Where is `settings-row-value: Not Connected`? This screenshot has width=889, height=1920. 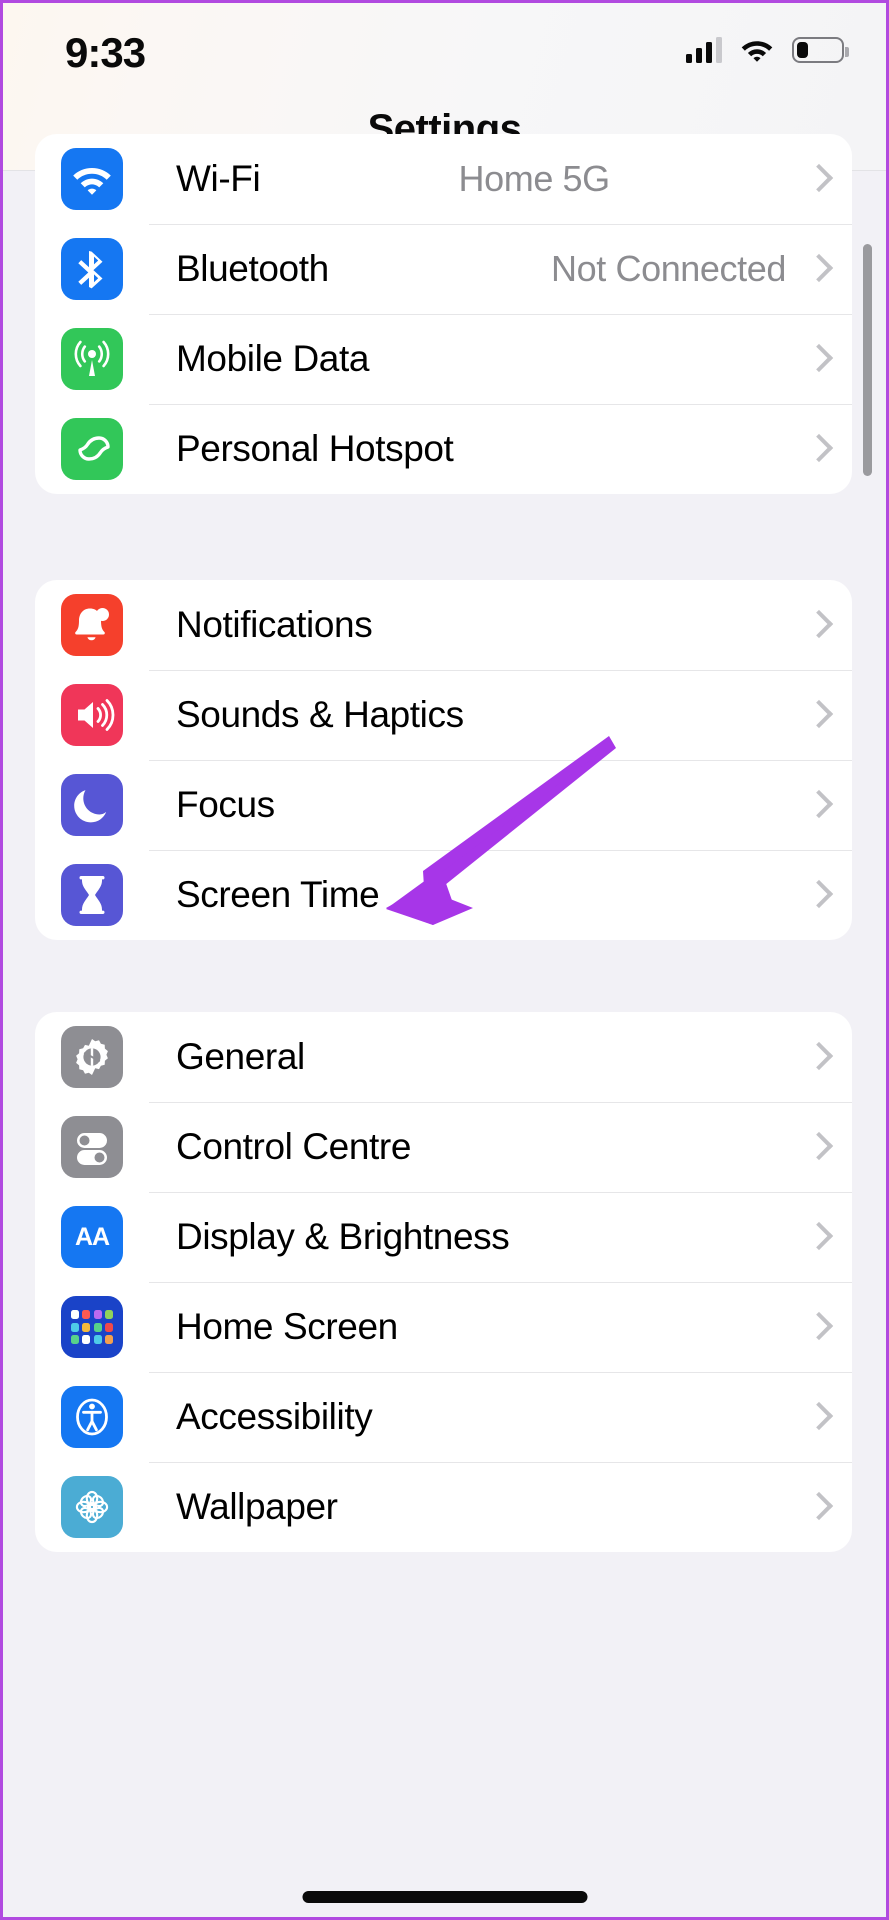 settings-row-value: Not Connected is located at coordinates (668, 268).